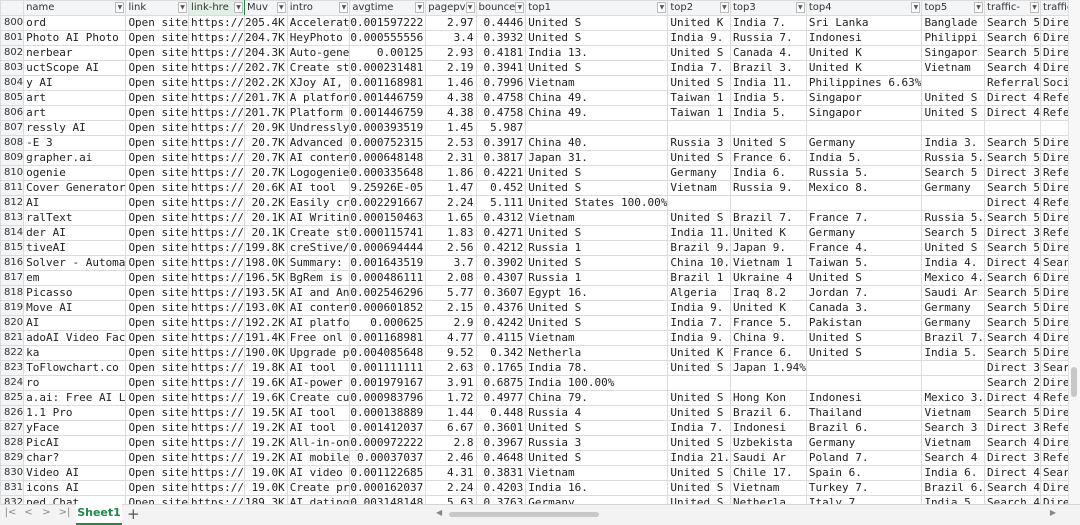  What do you see at coordinates (99, 514) in the screenshot?
I see `sheet-tab-sheet1: Sheet1` at bounding box center [99, 514].